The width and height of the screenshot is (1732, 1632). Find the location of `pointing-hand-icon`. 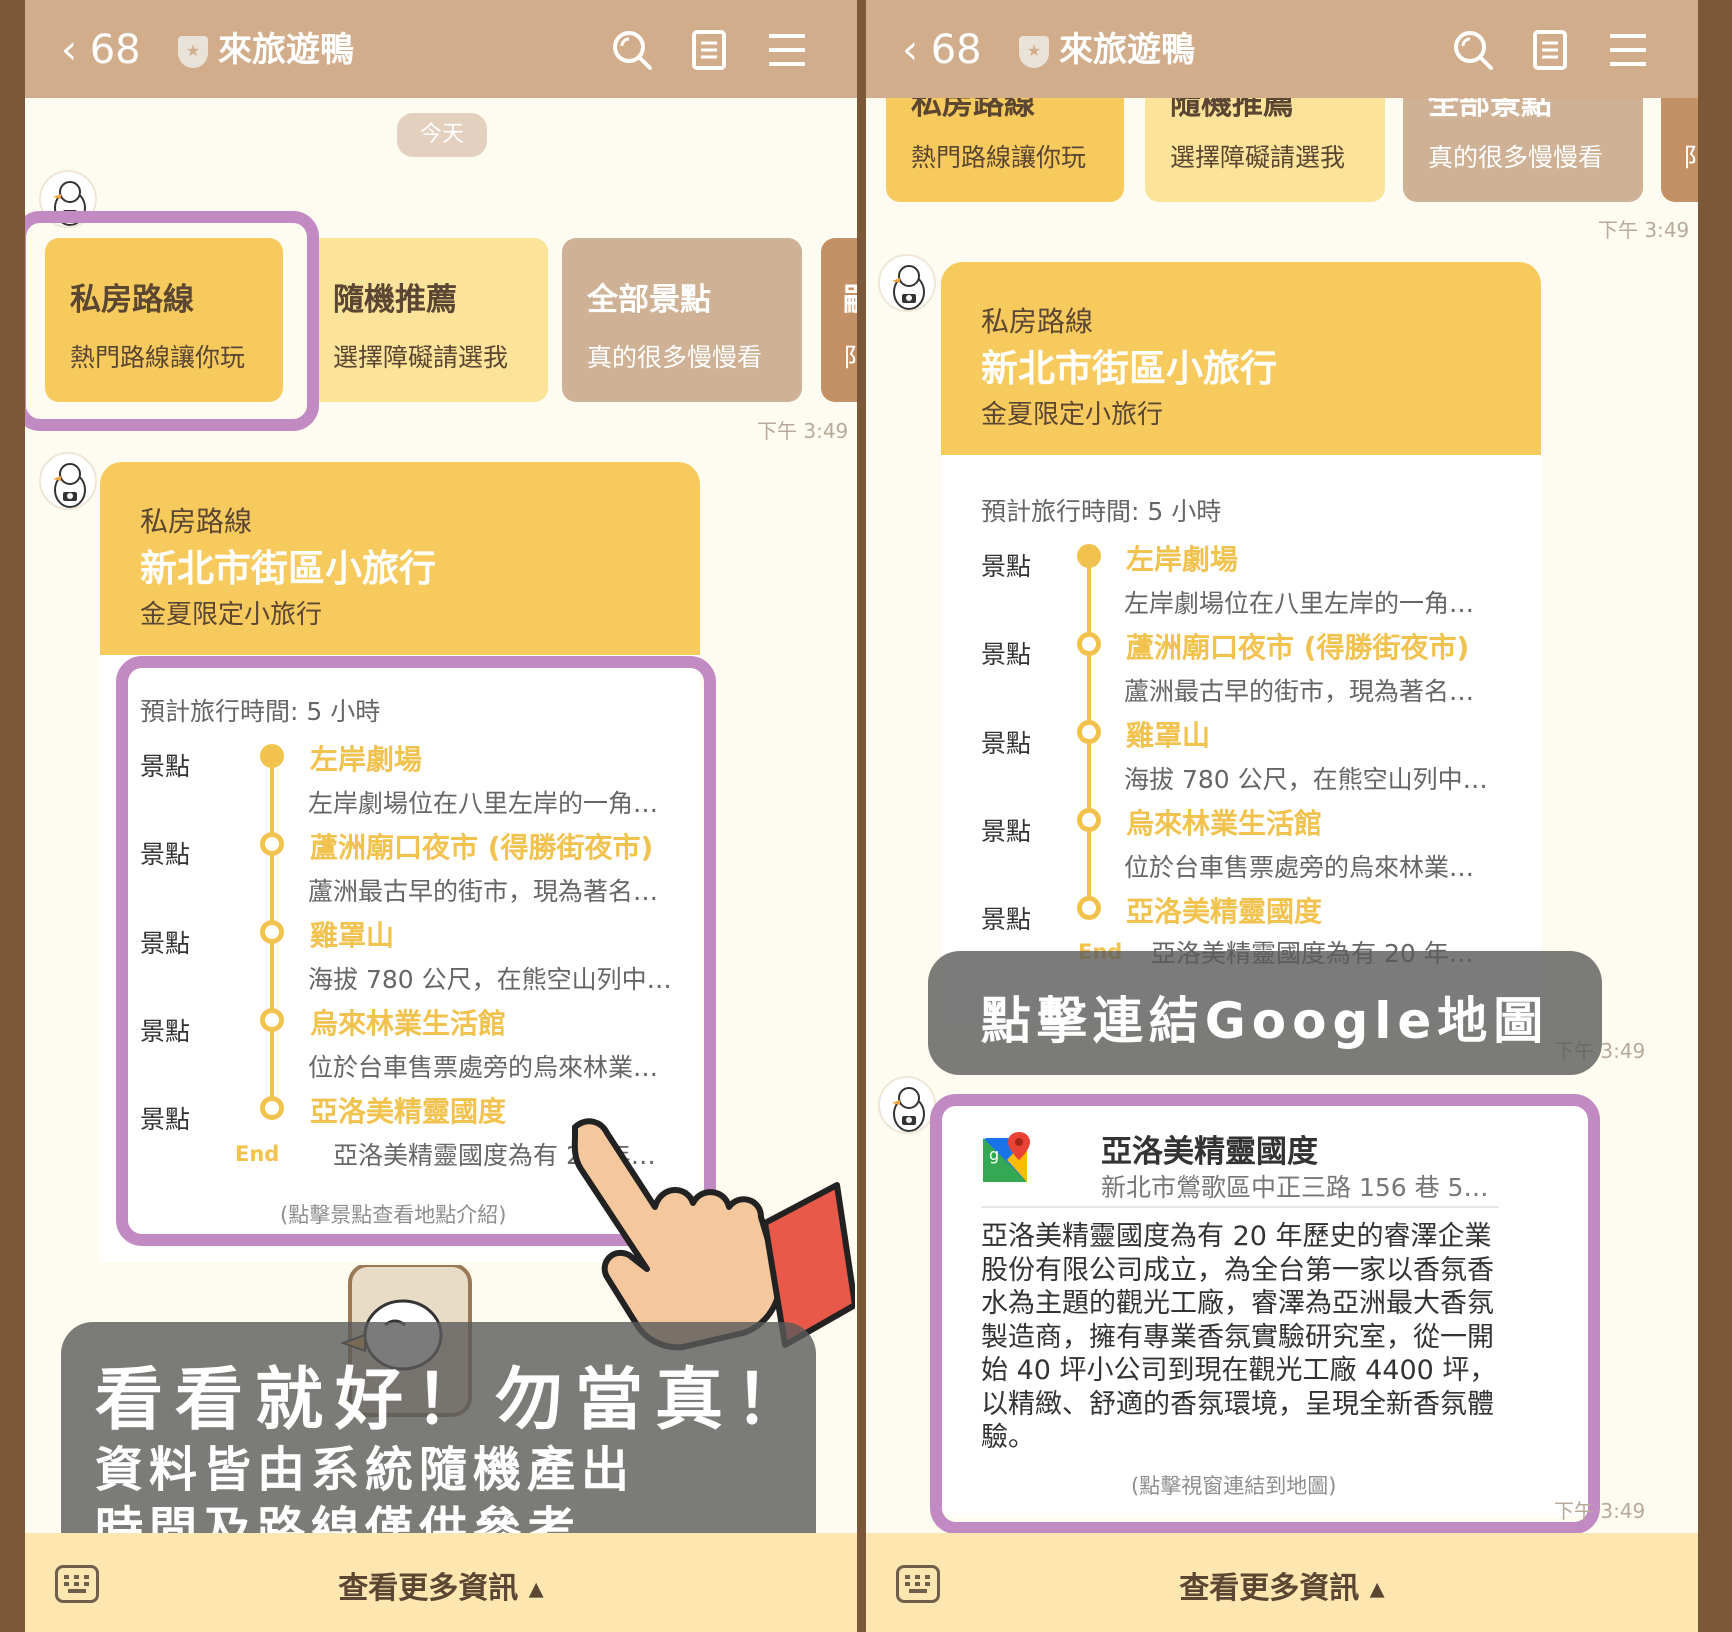

pointing-hand-icon is located at coordinates (713, 1234).